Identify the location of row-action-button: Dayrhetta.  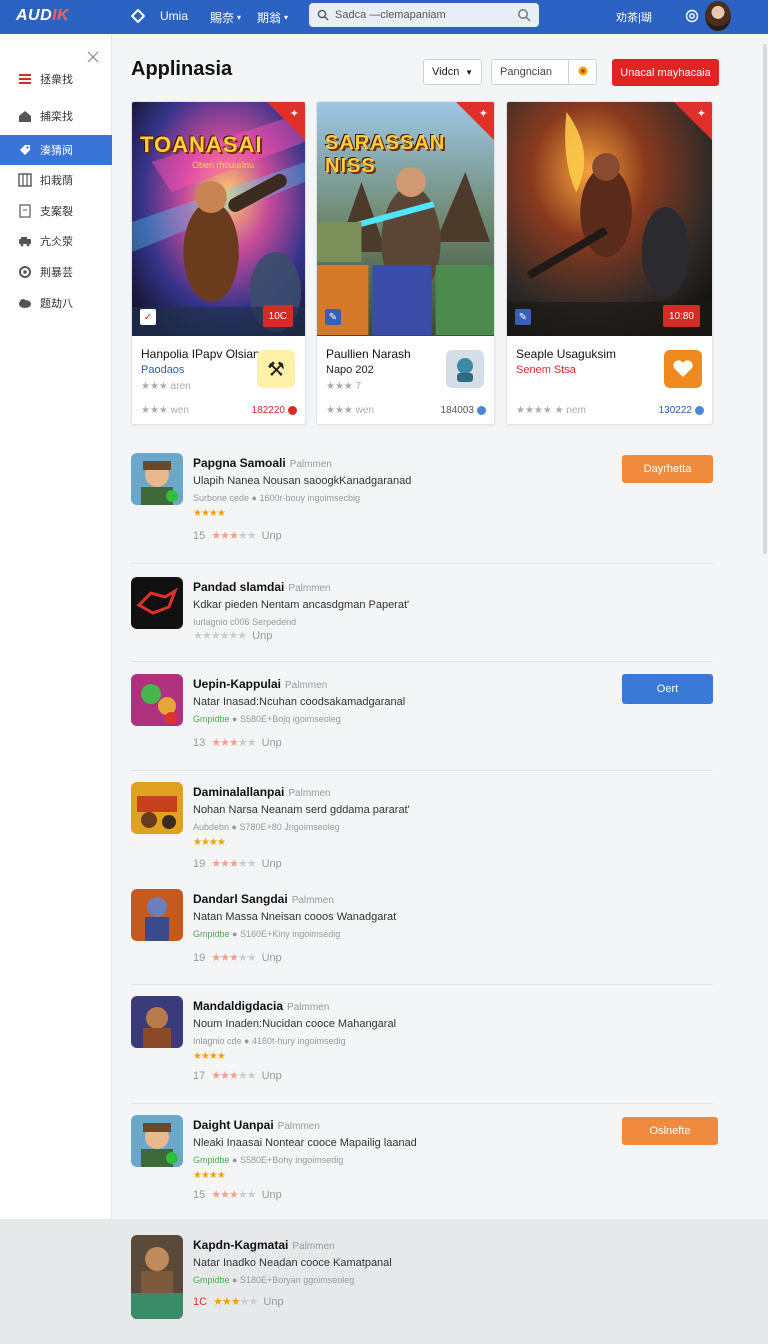
(667, 469).